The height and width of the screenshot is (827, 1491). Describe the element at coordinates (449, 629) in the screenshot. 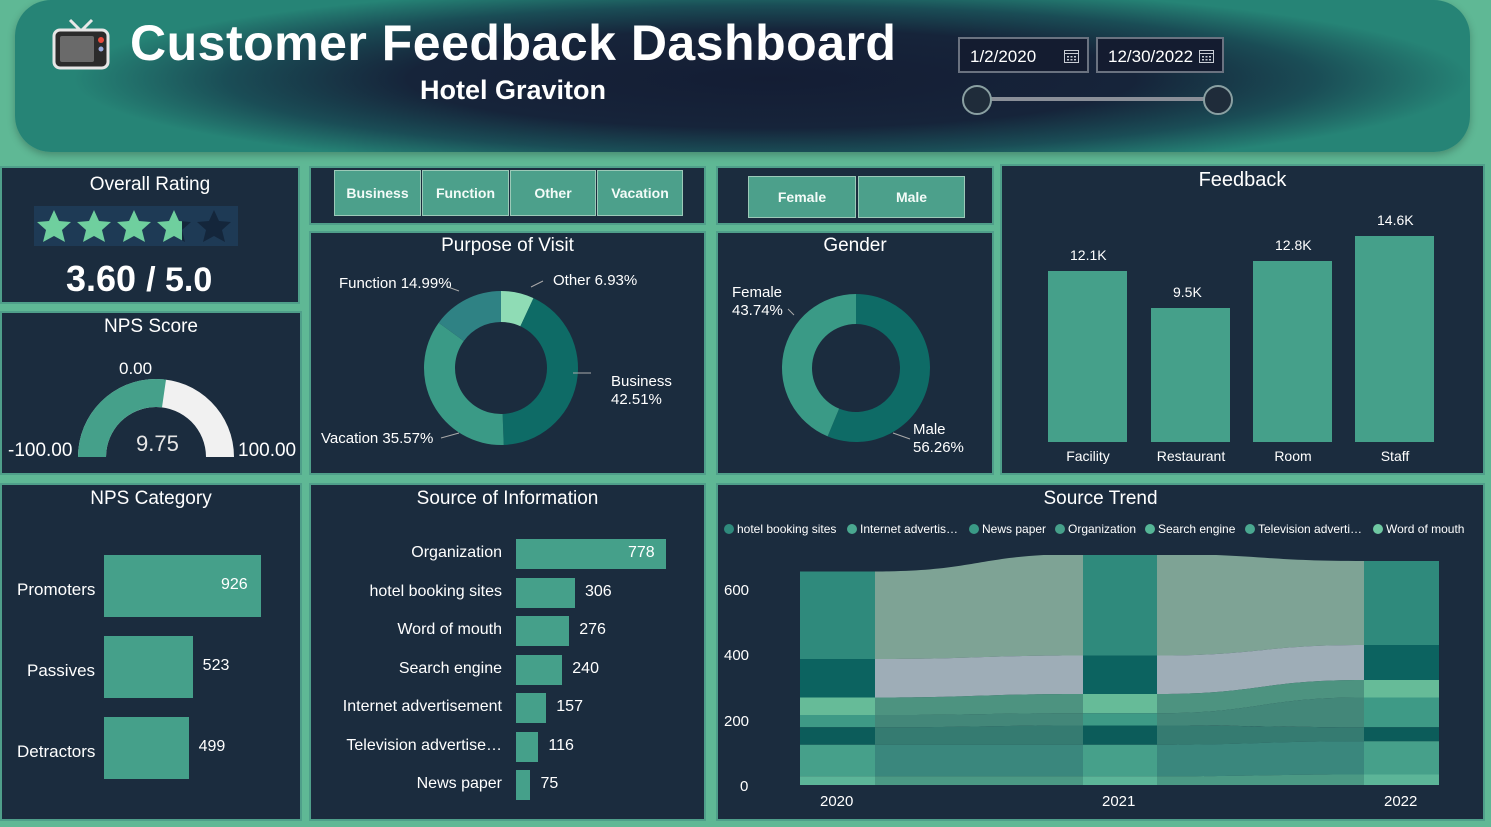

I see `source-category-label: Word of mouth` at that location.